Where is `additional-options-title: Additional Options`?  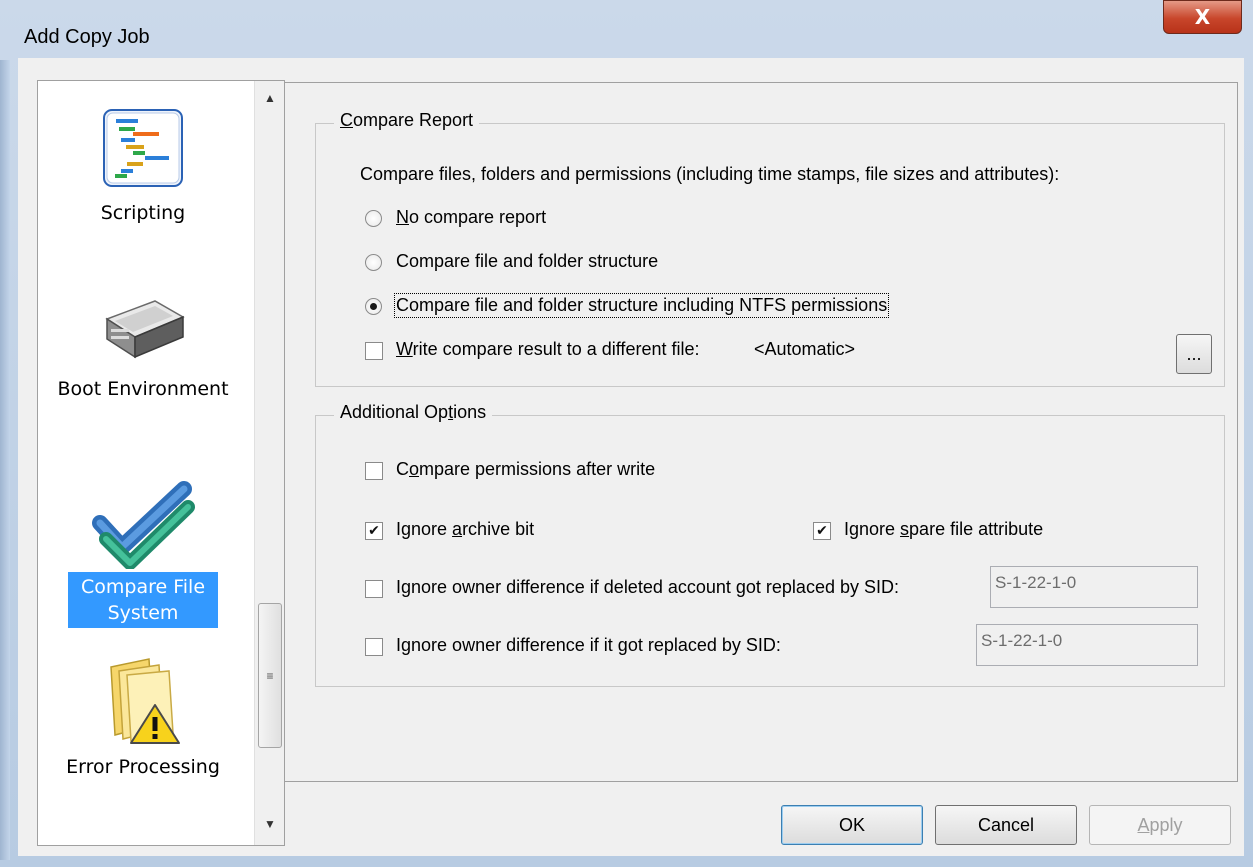
additional-options-title: Additional Options is located at coordinates (413, 412).